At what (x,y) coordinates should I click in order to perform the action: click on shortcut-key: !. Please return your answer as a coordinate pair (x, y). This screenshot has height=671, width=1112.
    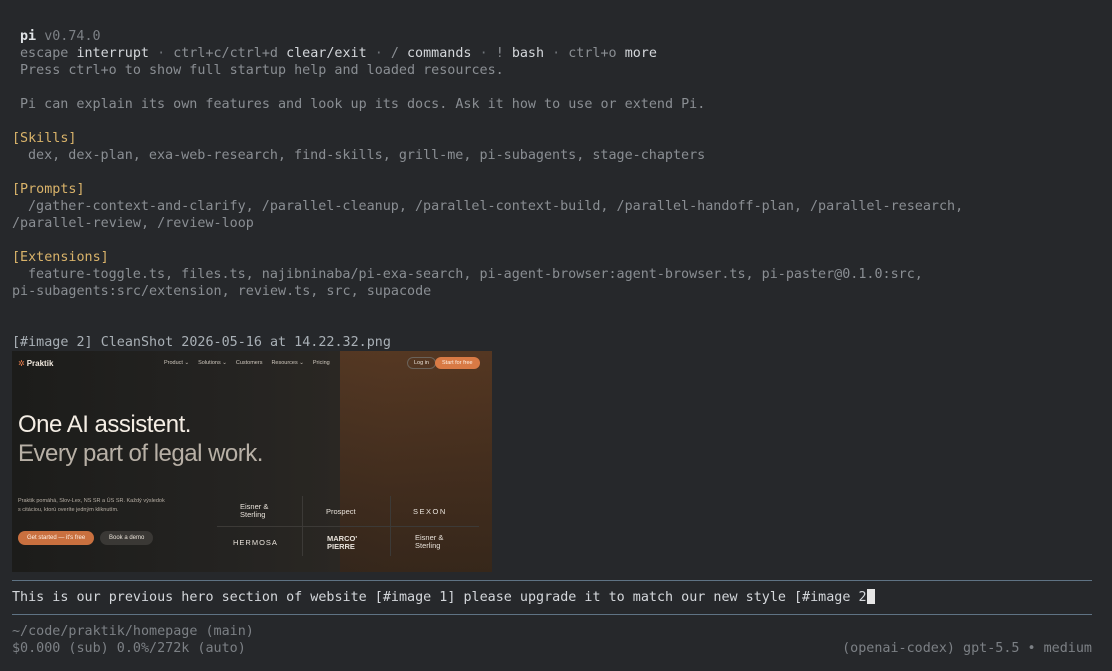
    Looking at the image, I should click on (499, 53).